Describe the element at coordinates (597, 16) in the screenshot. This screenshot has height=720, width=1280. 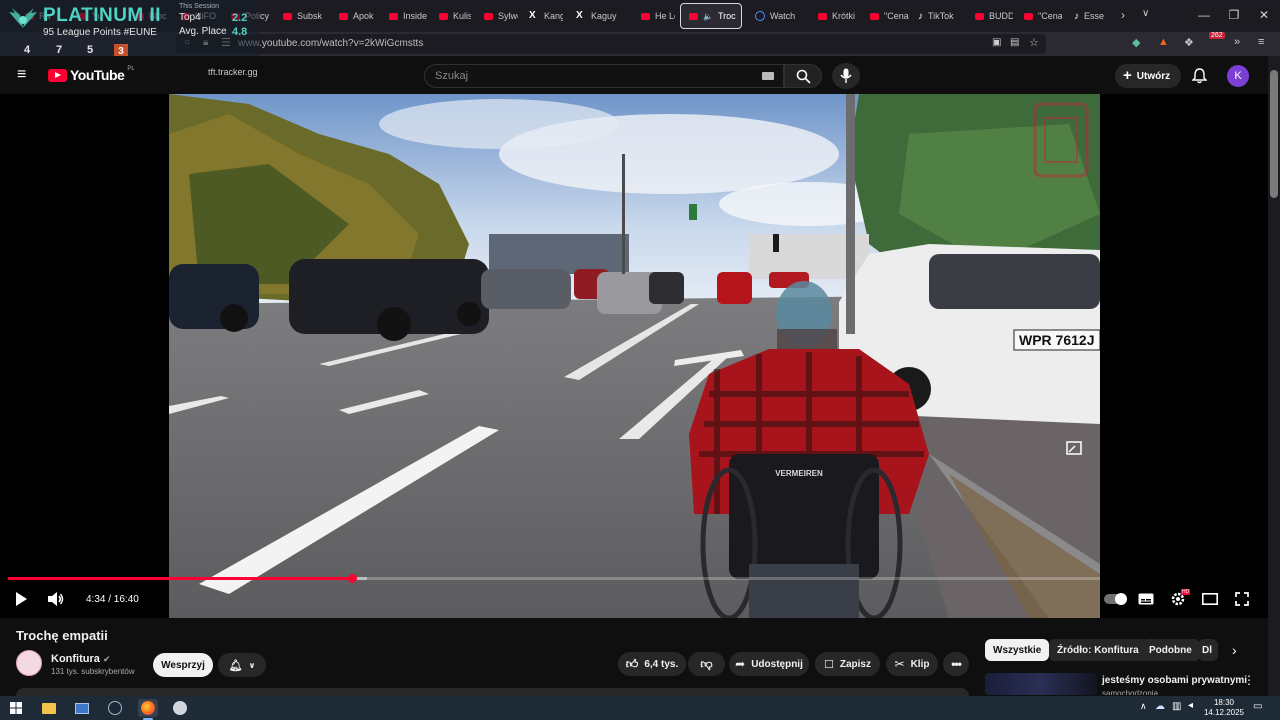
I see `browser-tab: X Kaguy` at that location.